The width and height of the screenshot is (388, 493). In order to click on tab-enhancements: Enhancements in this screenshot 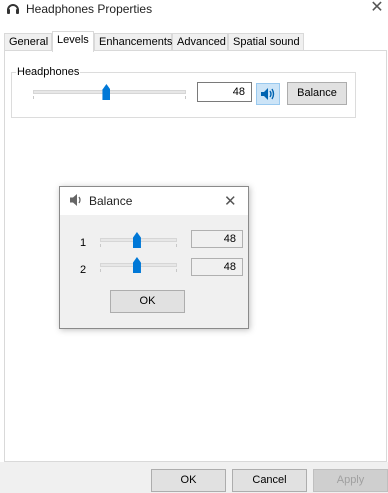, I will do `click(133, 42)`.